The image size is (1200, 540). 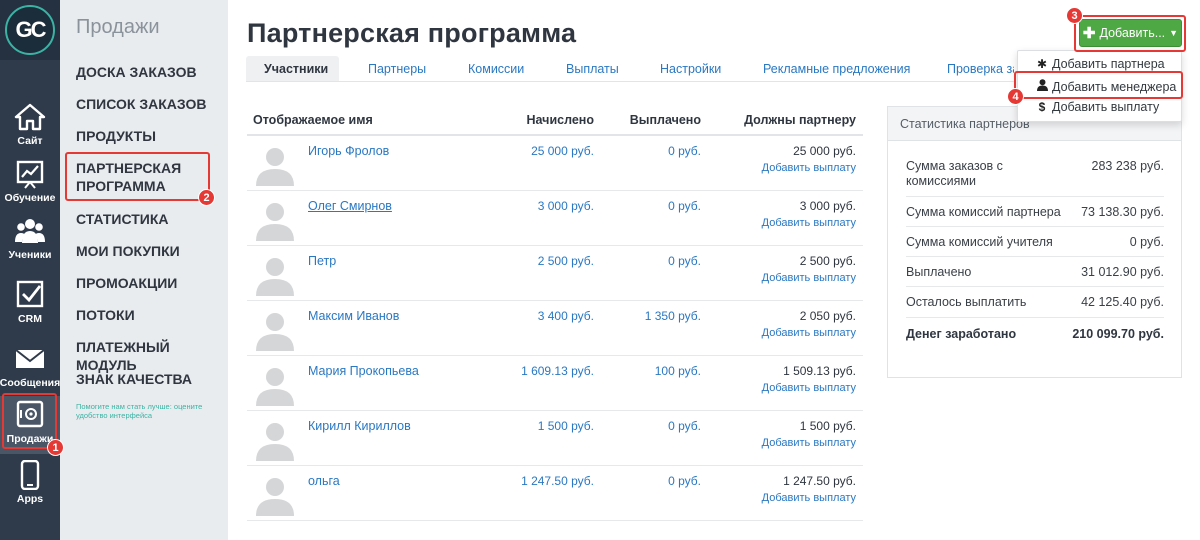 I want to click on accrued-link: 3 400 руб., so click(x=566, y=316).